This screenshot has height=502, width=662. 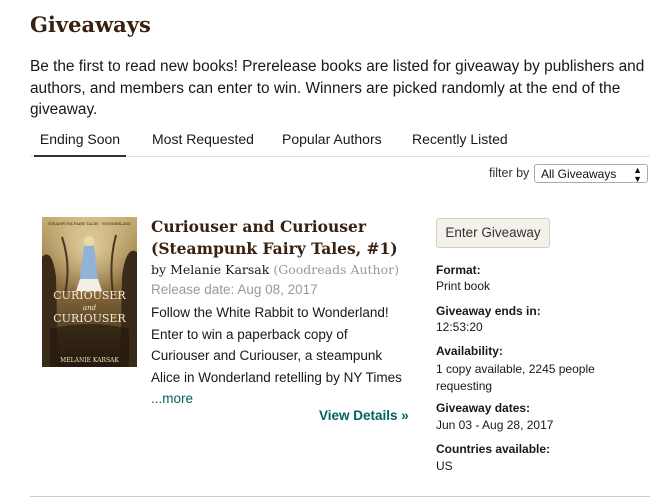 What do you see at coordinates (483, 408) in the screenshot?
I see `dates-label: Giveaway dates:` at bounding box center [483, 408].